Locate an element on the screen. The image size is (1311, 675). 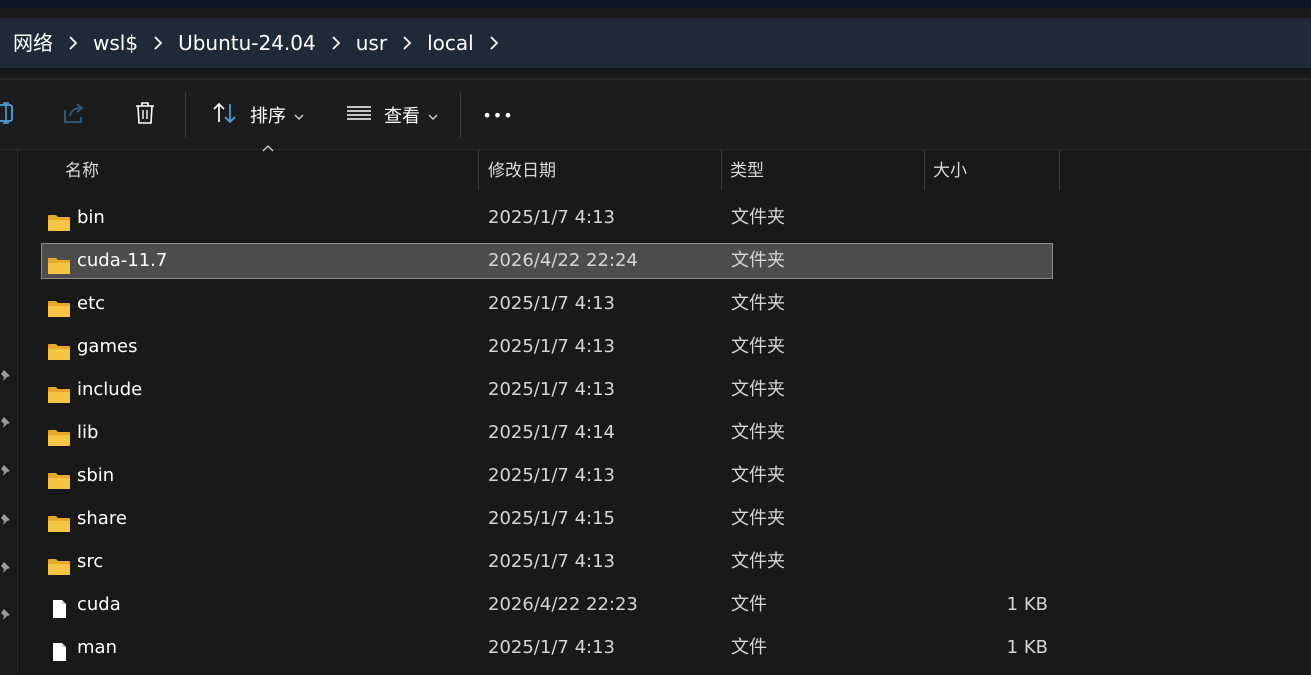
breadcrumb-item-ubuntu: Ubuntu-24.04 is located at coordinates (247, 43).